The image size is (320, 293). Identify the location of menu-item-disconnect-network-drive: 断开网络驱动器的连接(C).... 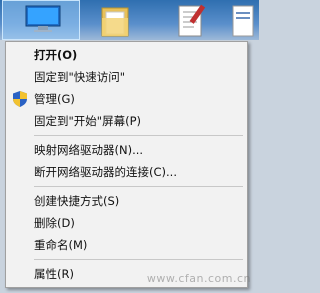
(126, 172).